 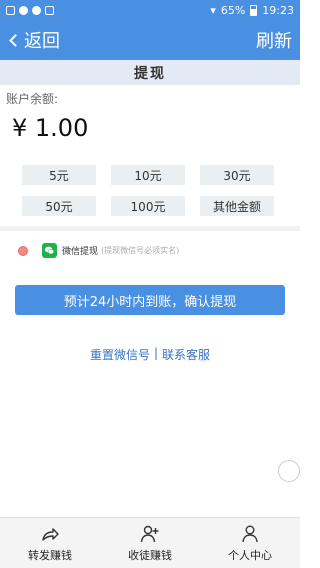 What do you see at coordinates (186, 354) in the screenshot?
I see `contact-support-link: 联系客服` at bounding box center [186, 354].